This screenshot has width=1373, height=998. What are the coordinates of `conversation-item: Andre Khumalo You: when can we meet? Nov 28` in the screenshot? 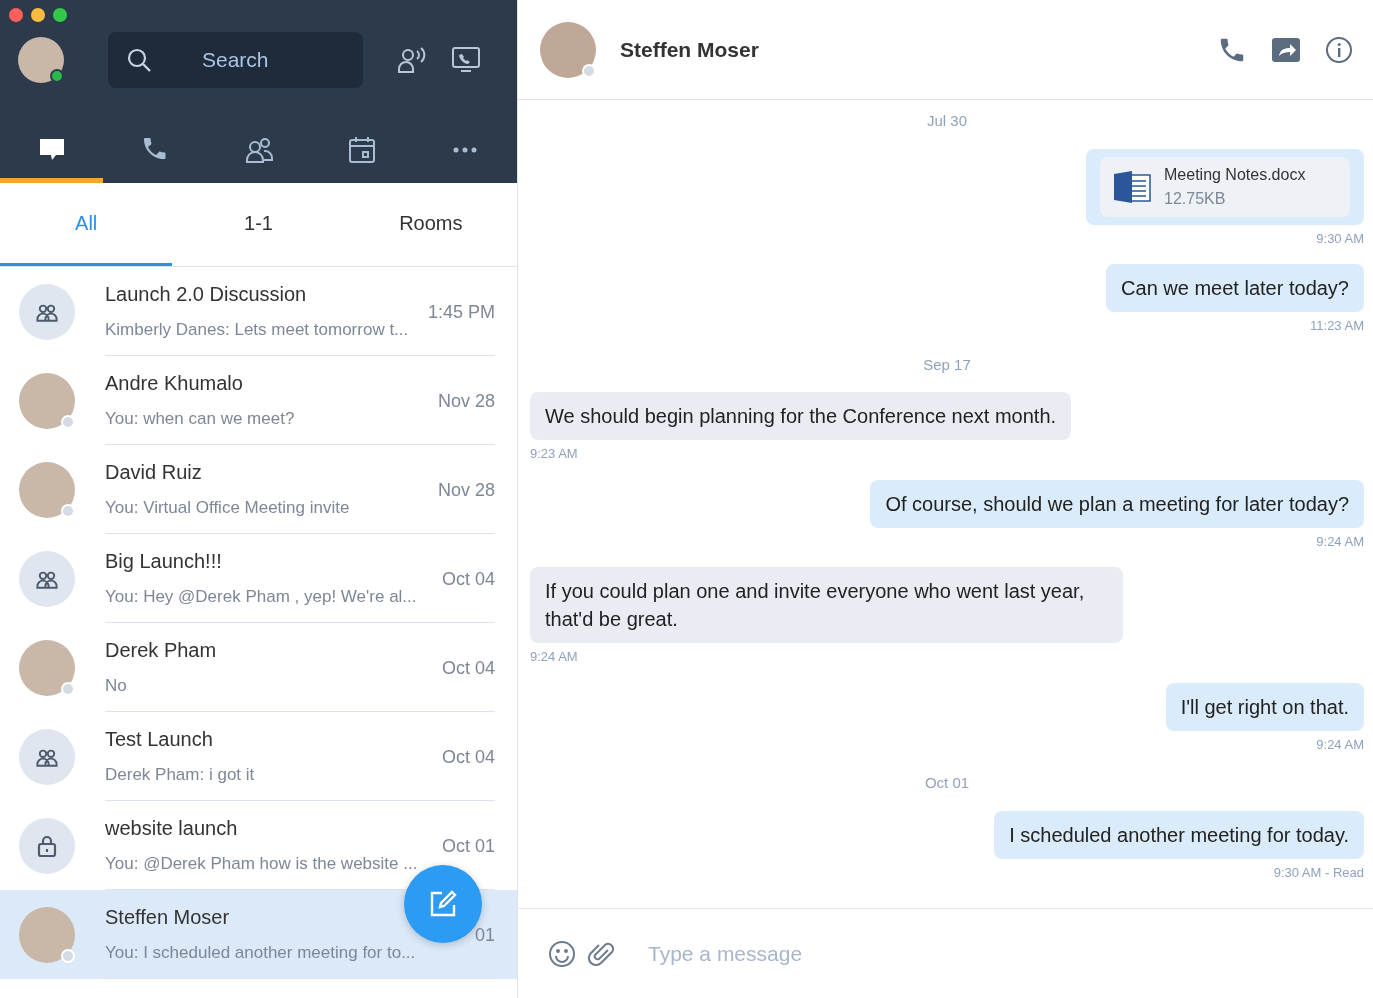 It's located at (258, 400).